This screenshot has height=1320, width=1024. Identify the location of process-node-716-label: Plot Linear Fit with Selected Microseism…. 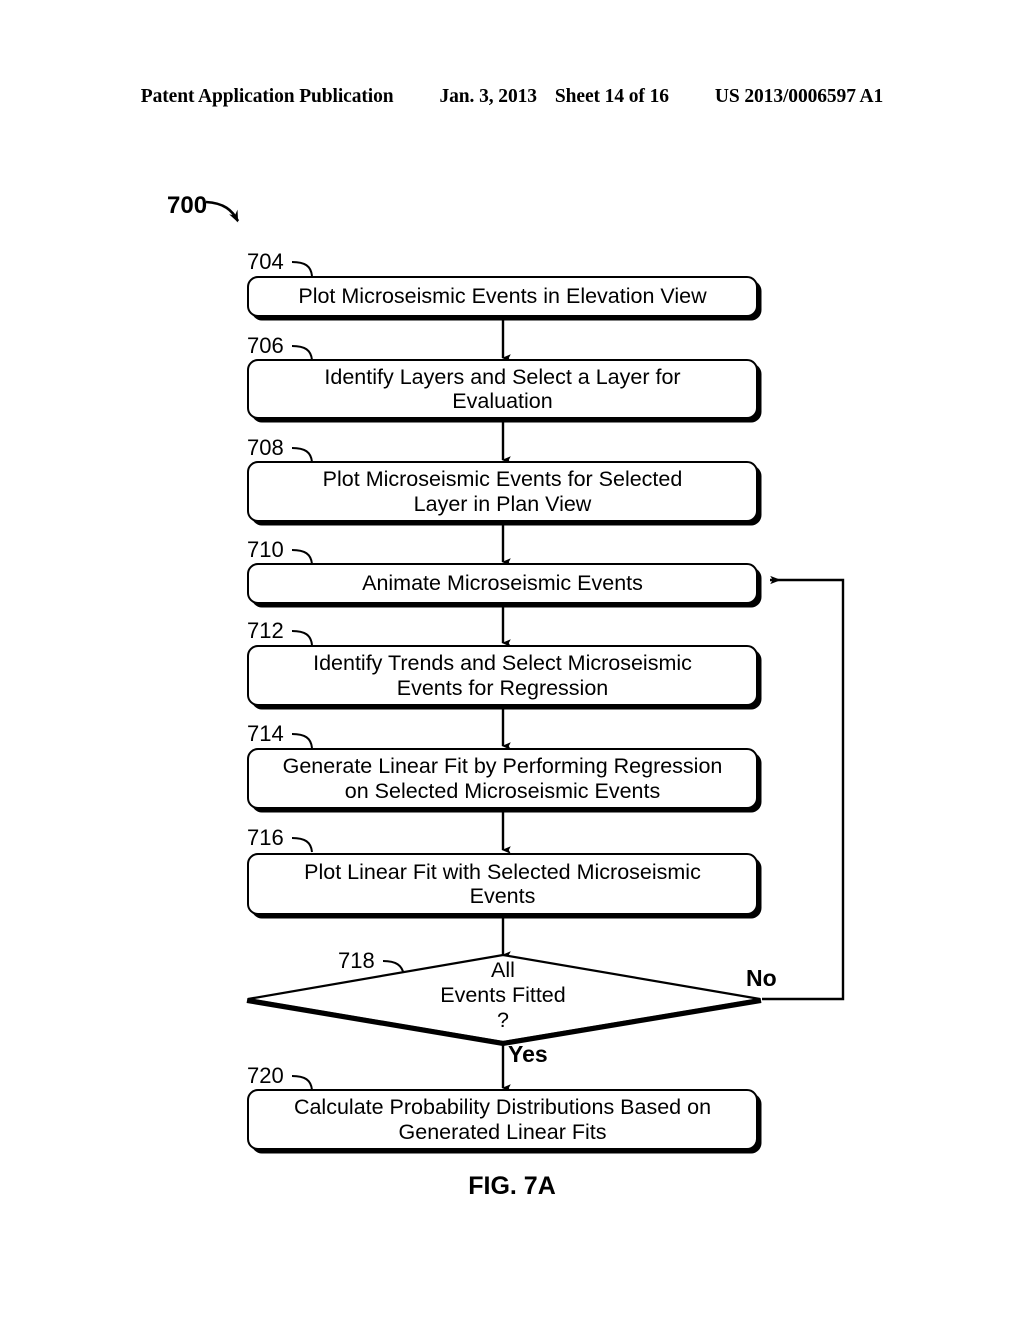
(502, 883).